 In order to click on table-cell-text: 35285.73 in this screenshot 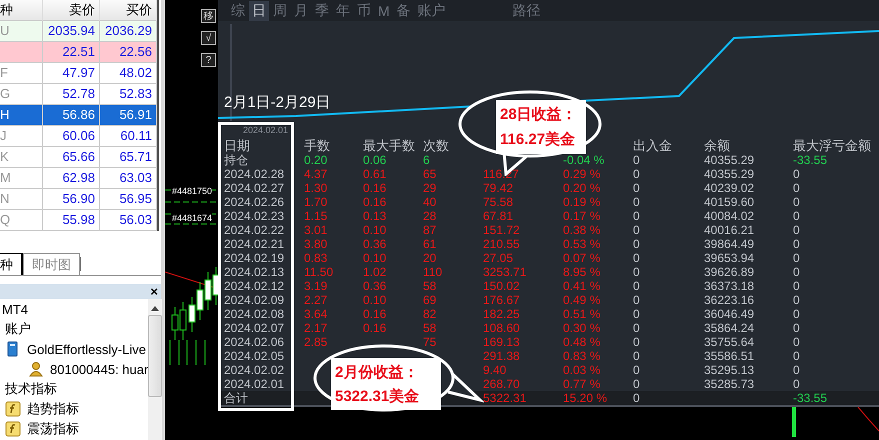, I will do `click(730, 384)`.